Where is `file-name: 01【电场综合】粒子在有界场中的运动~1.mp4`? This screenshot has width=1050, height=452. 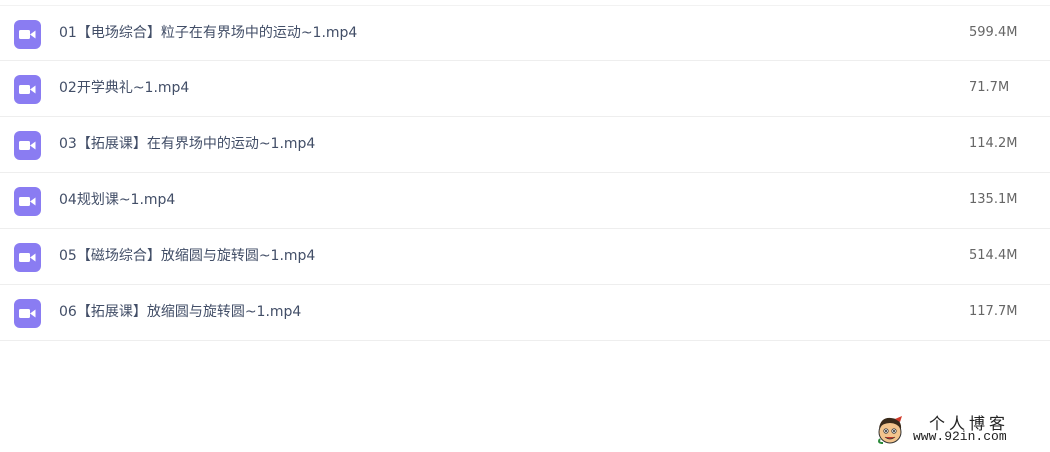 file-name: 01【电场综合】粒子在有界场中的运动~1.mp4 is located at coordinates (208, 33).